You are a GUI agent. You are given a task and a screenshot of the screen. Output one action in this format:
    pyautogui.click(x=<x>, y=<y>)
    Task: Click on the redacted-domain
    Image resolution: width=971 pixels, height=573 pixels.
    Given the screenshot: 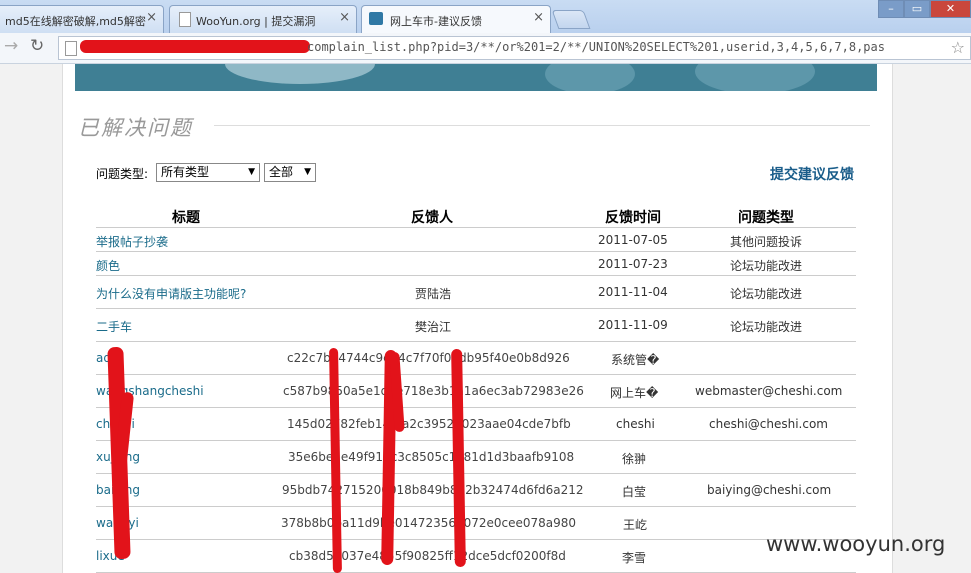 What is the action you would take?
    pyautogui.click(x=195, y=46)
    